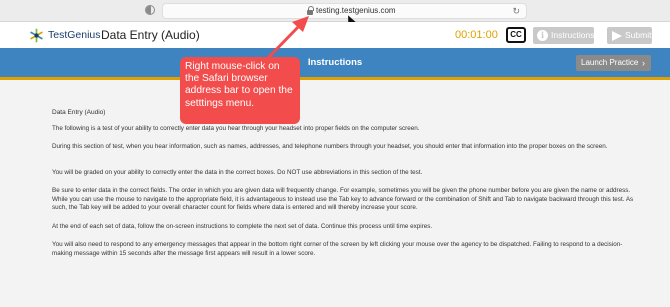 This screenshot has width=670, height=307. What do you see at coordinates (287, 38) in the screenshot?
I see `annotation-arrow` at bounding box center [287, 38].